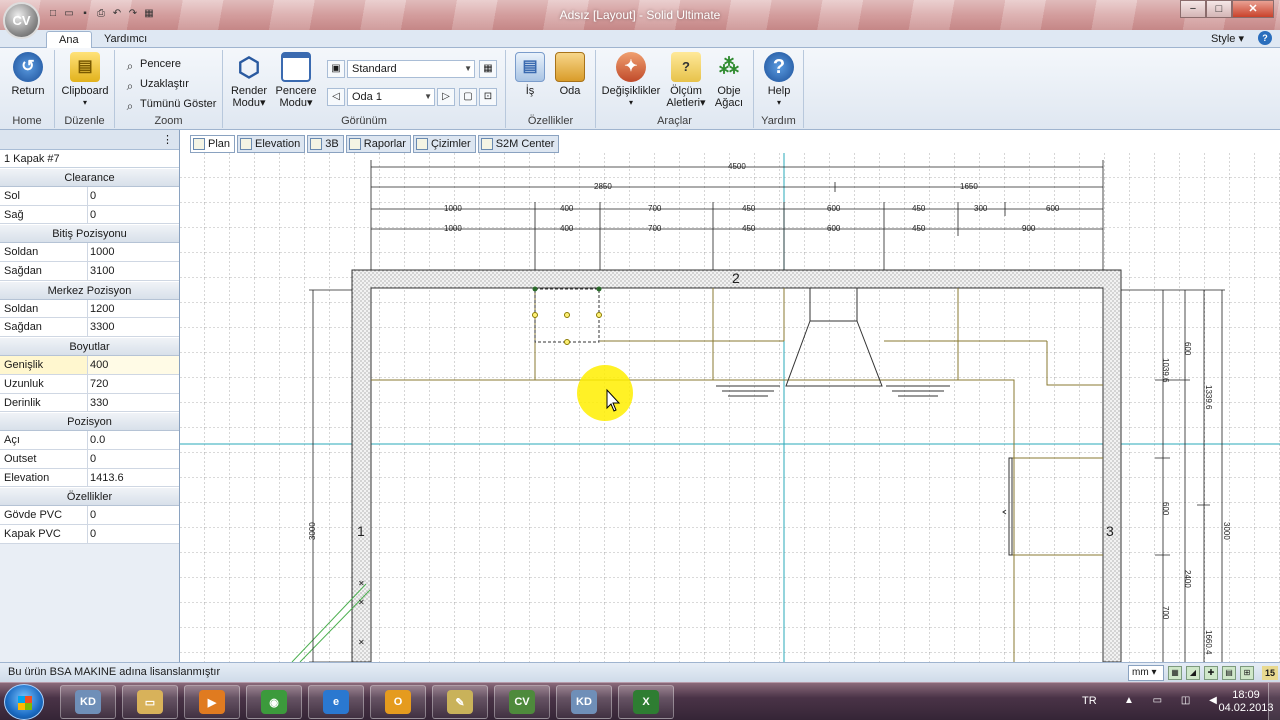 The width and height of the screenshot is (1280, 720). I want to click on property-row: Gövde PVC 0, so click(89, 515).